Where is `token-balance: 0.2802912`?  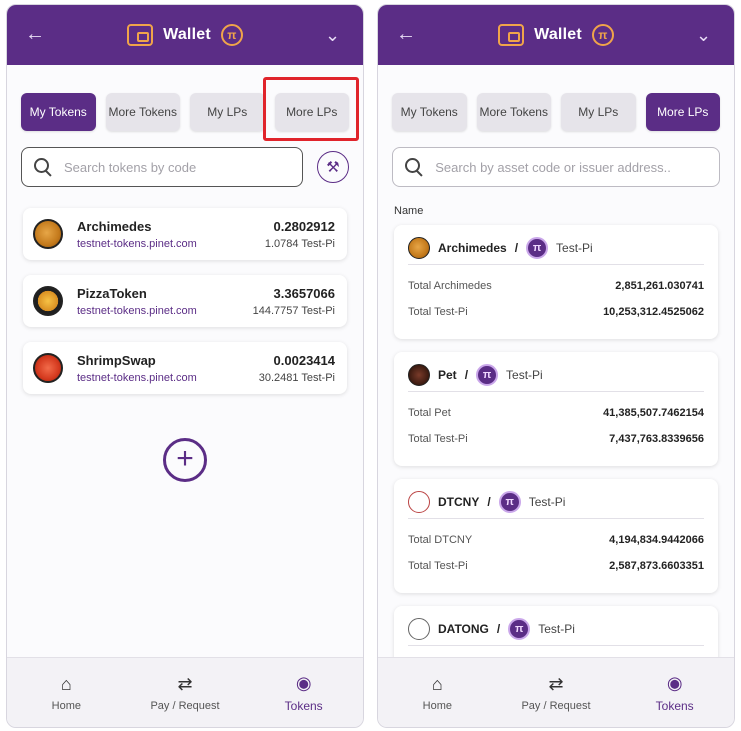 token-balance: 0.2802912 is located at coordinates (304, 226).